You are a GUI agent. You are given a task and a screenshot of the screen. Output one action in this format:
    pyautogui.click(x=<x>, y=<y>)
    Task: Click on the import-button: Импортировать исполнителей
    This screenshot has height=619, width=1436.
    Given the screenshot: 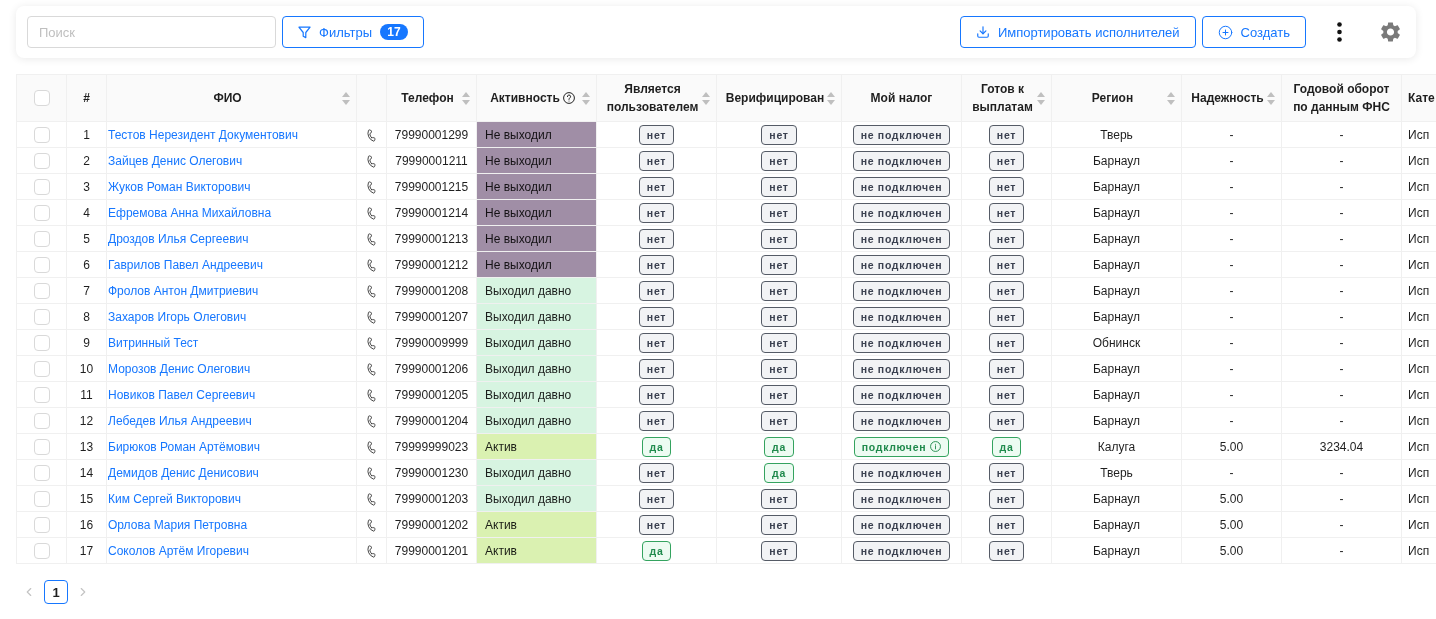 What is the action you would take?
    pyautogui.click(x=1077, y=32)
    